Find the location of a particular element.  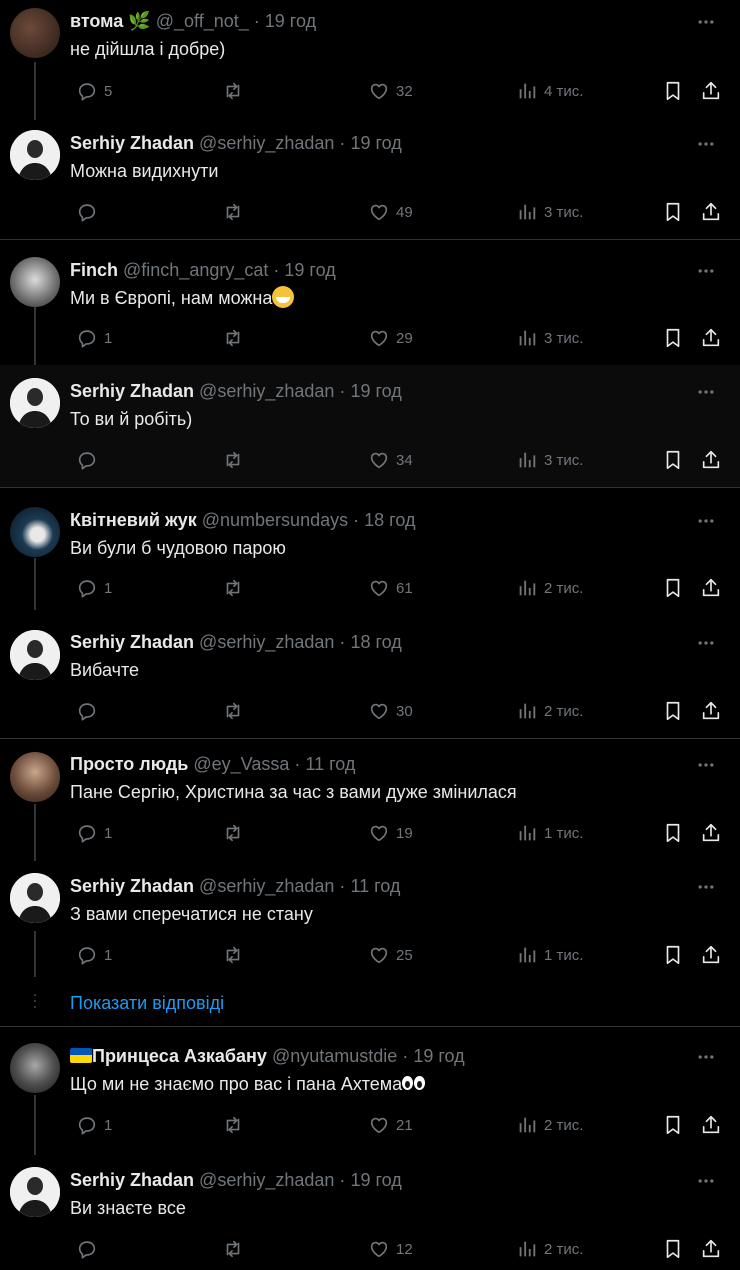

views-button: 1 тис. is located at coordinates (546, 833).